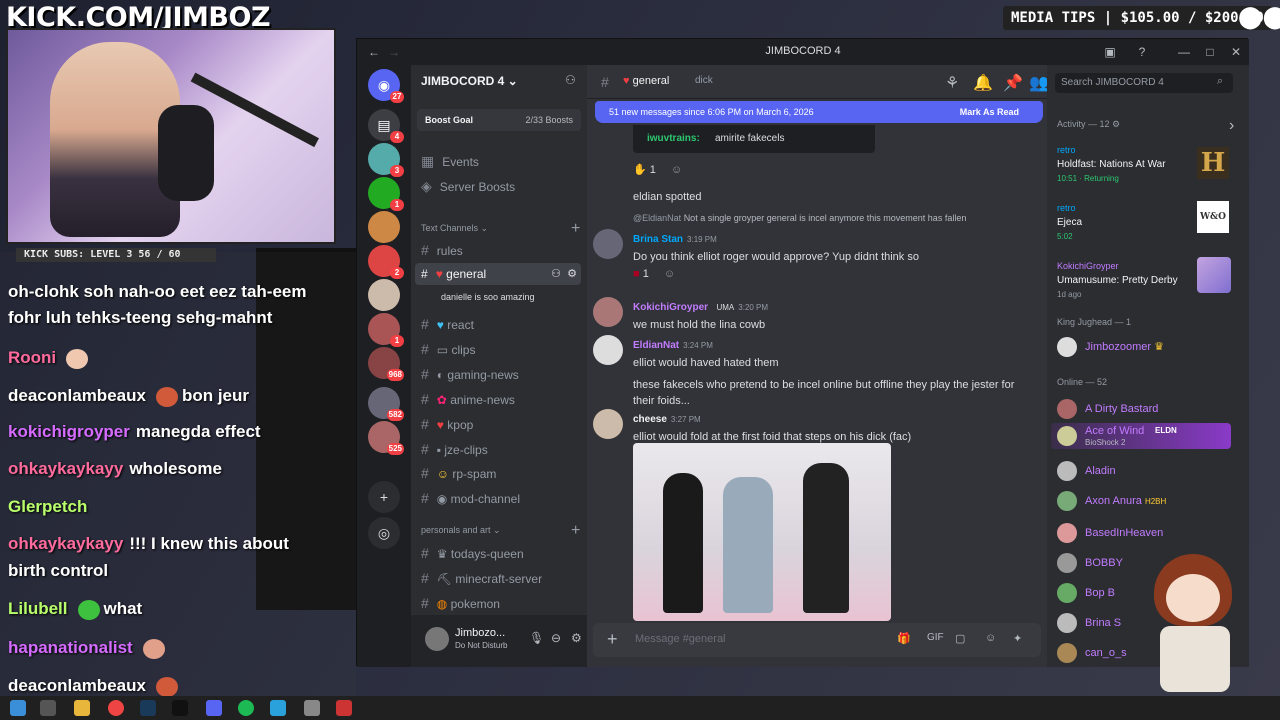  Describe the element at coordinates (1144, 83) in the screenshot. I see `search-input: Search JIMBOCORD 4` at that location.